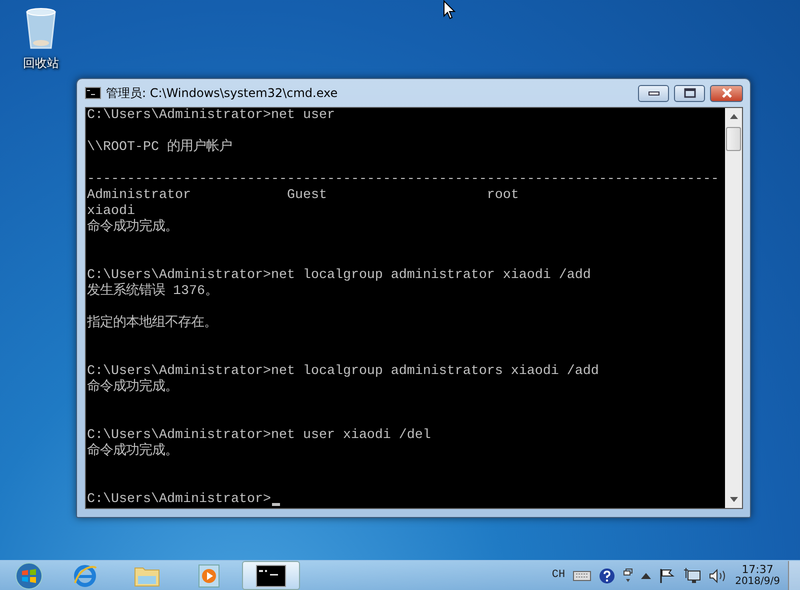  I want to click on console-line: C:\Users\Administrator>net localgroup administrators xiaodi /add, so click(343, 371).